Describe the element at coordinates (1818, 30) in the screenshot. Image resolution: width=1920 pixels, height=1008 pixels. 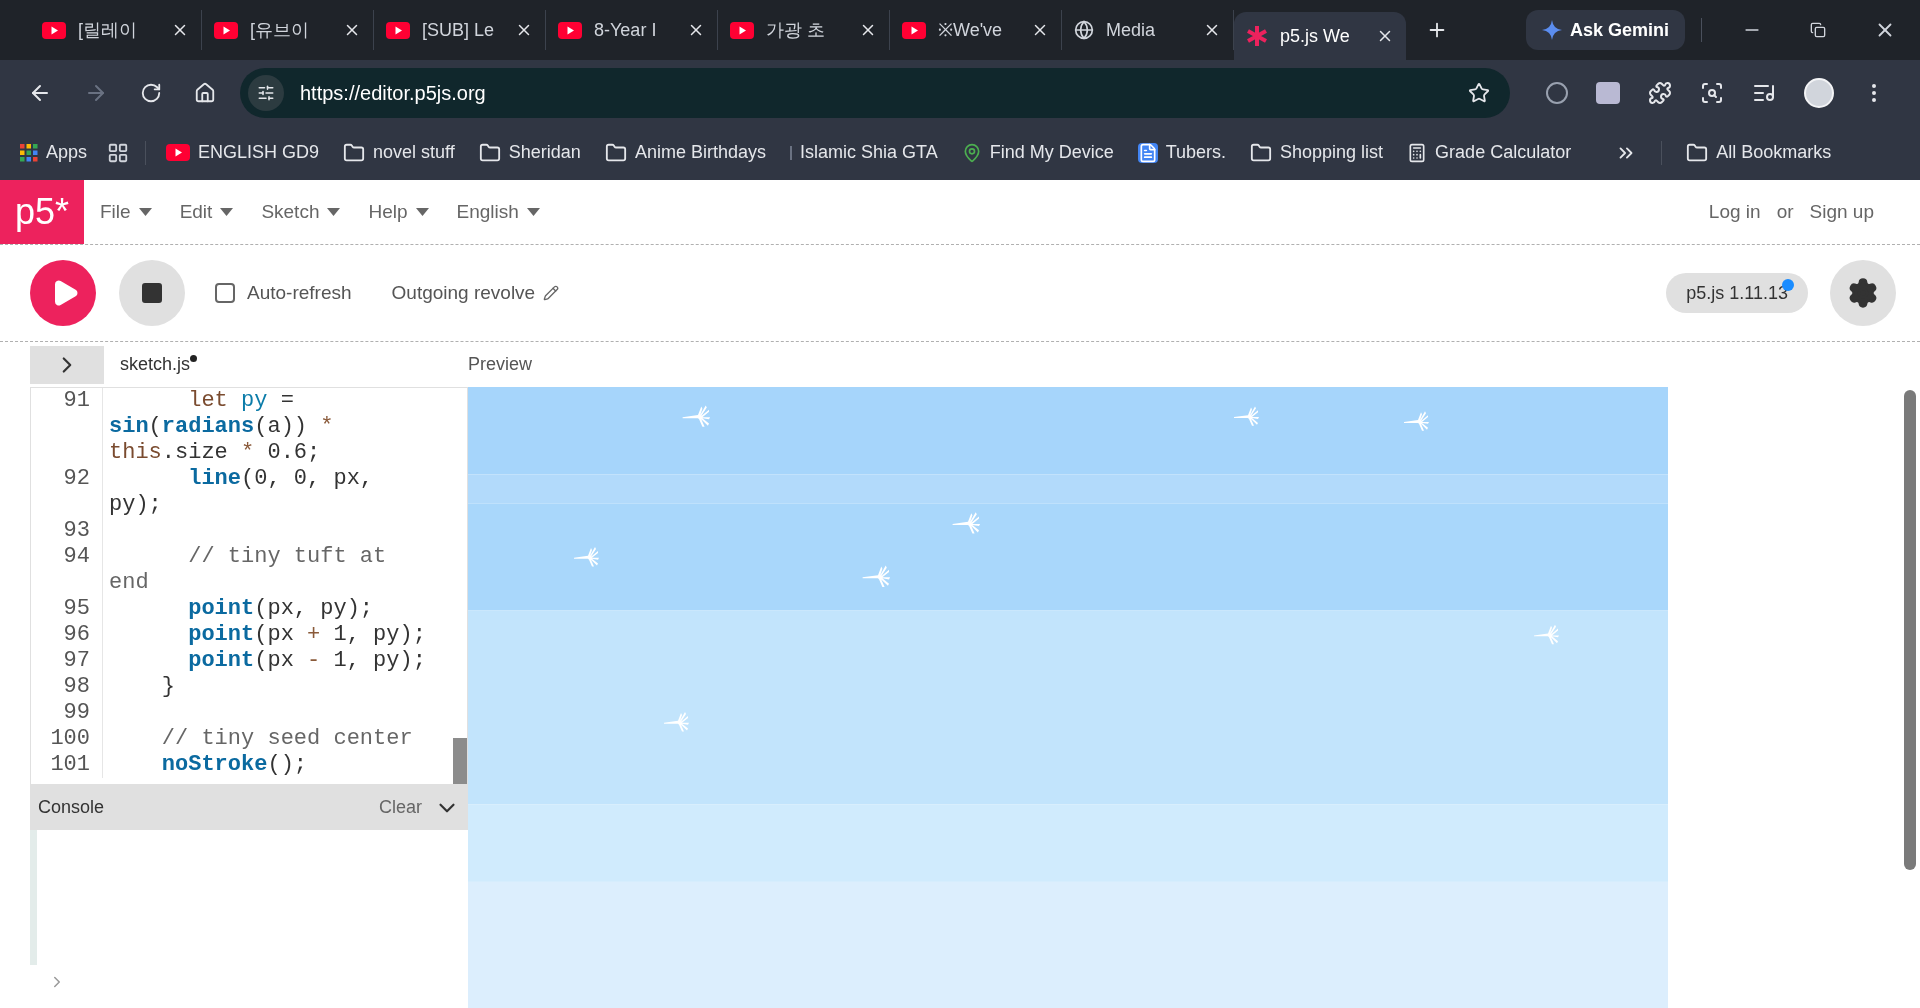
I see `restore-icon` at that location.